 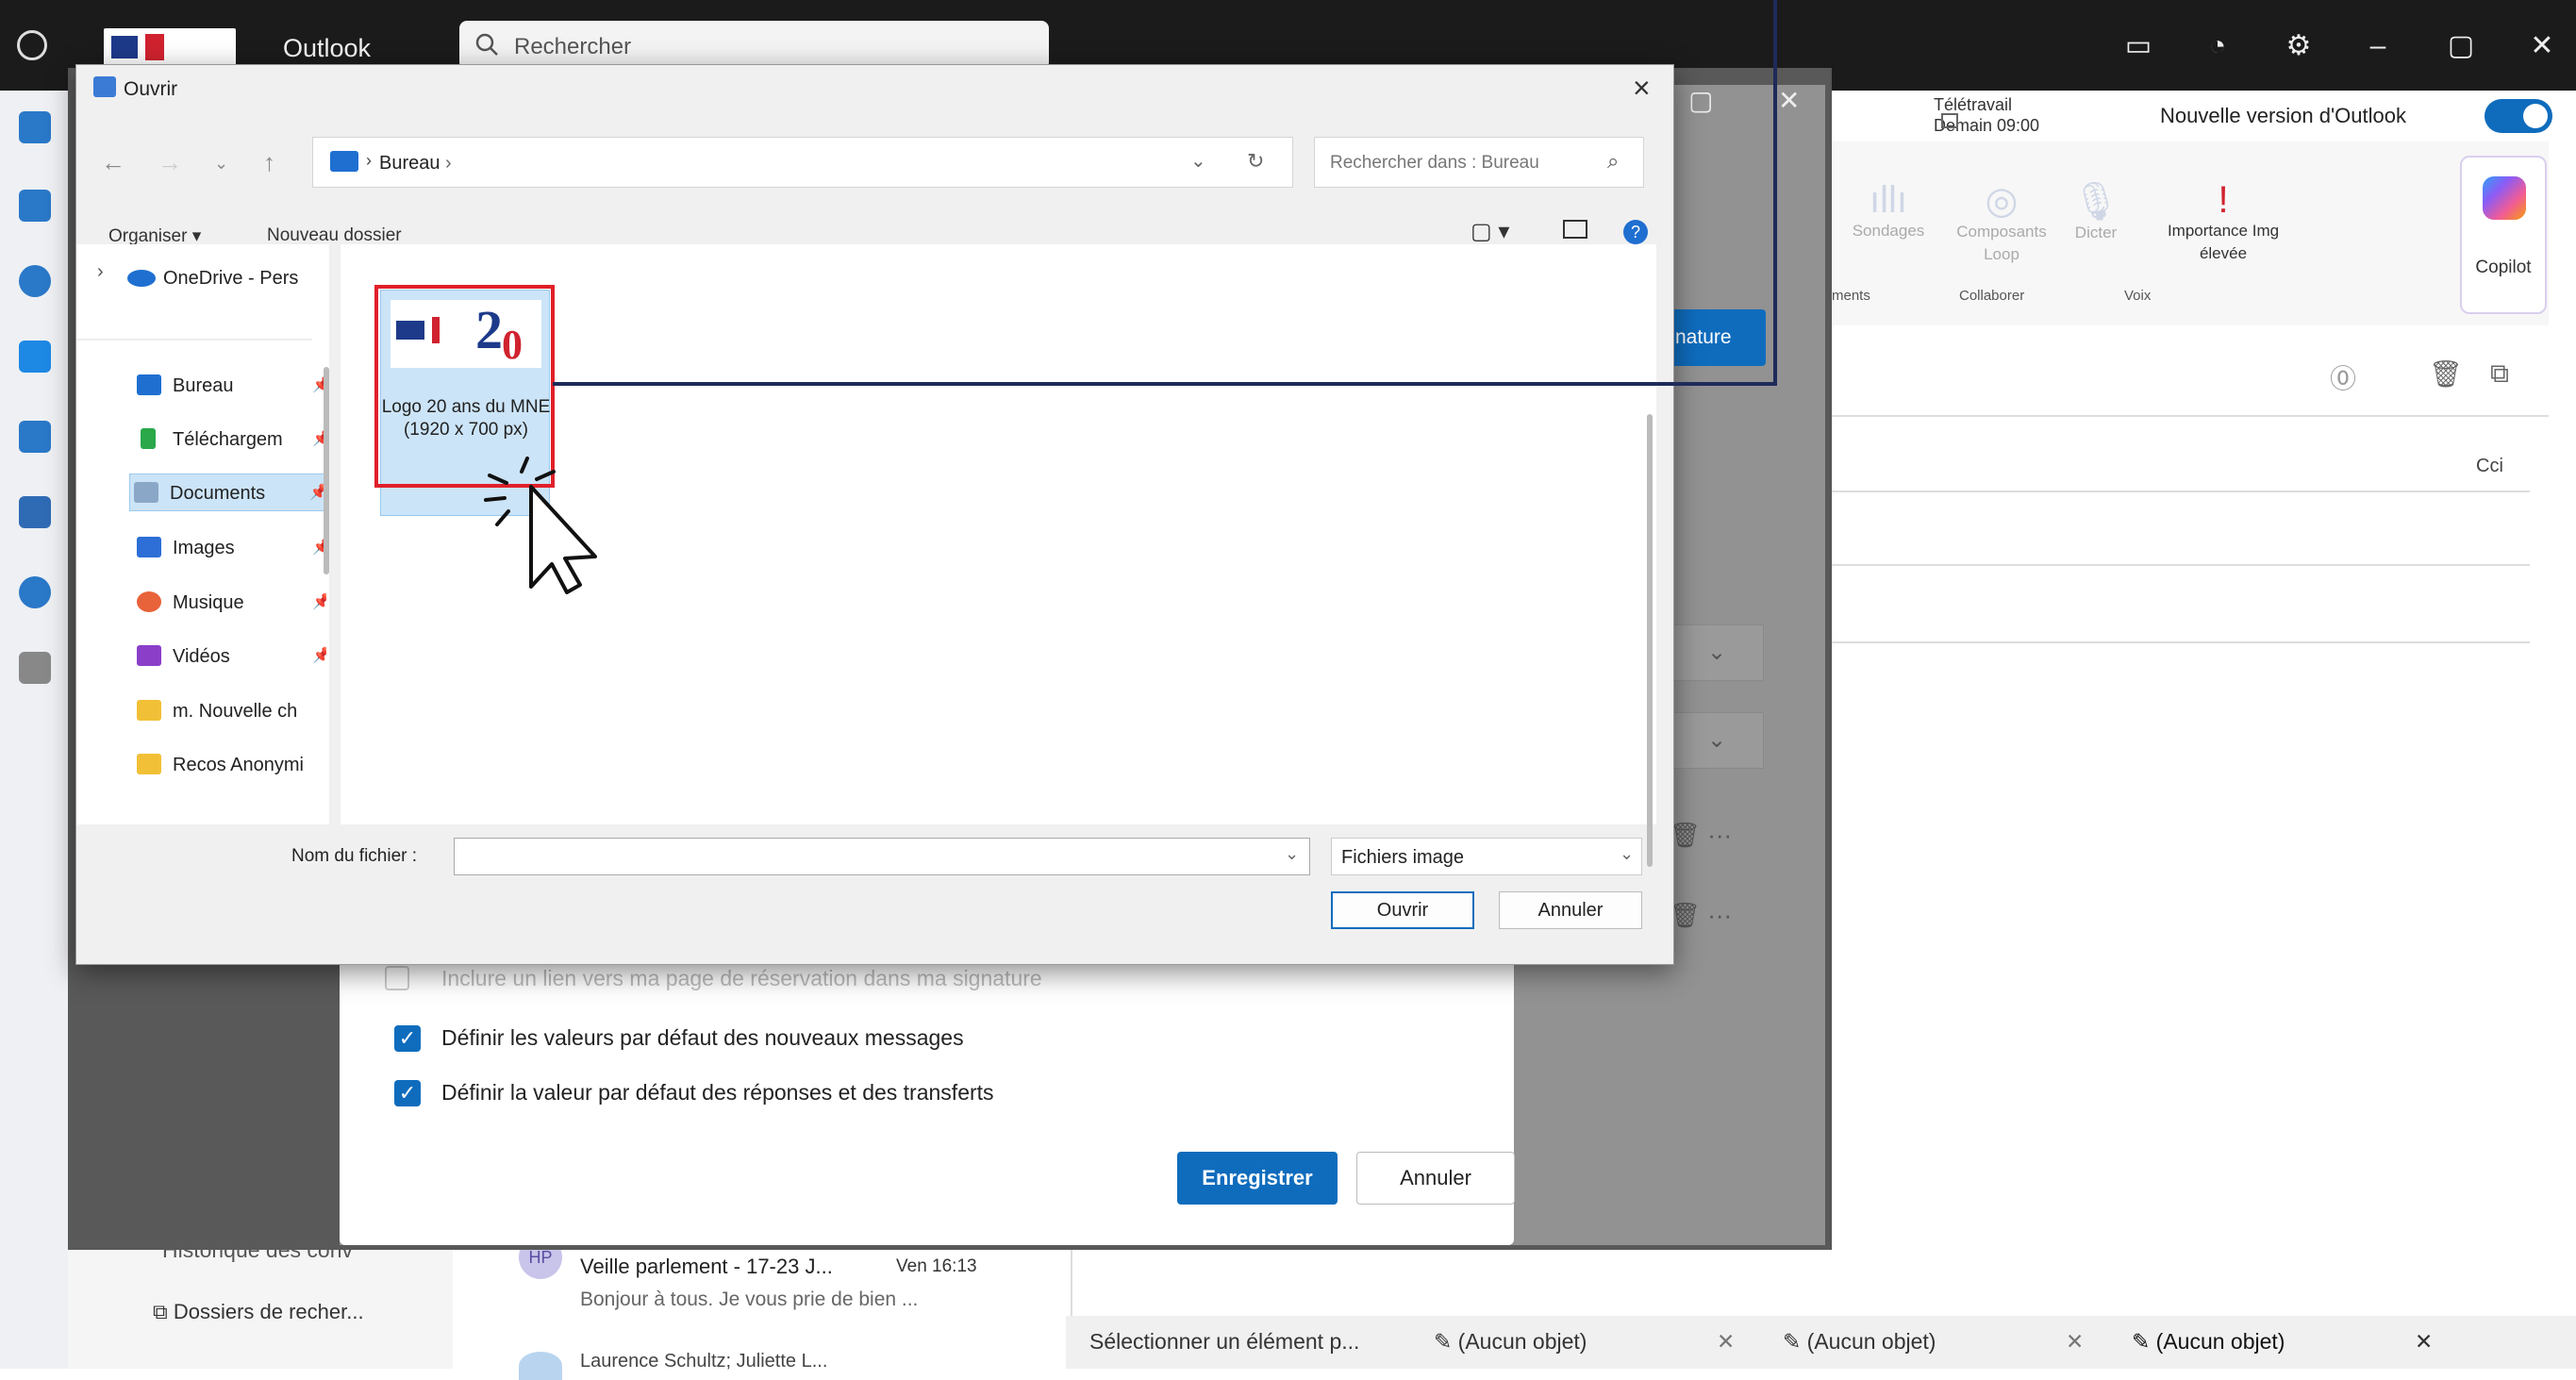 I want to click on apps-icon, so click(x=35, y=668).